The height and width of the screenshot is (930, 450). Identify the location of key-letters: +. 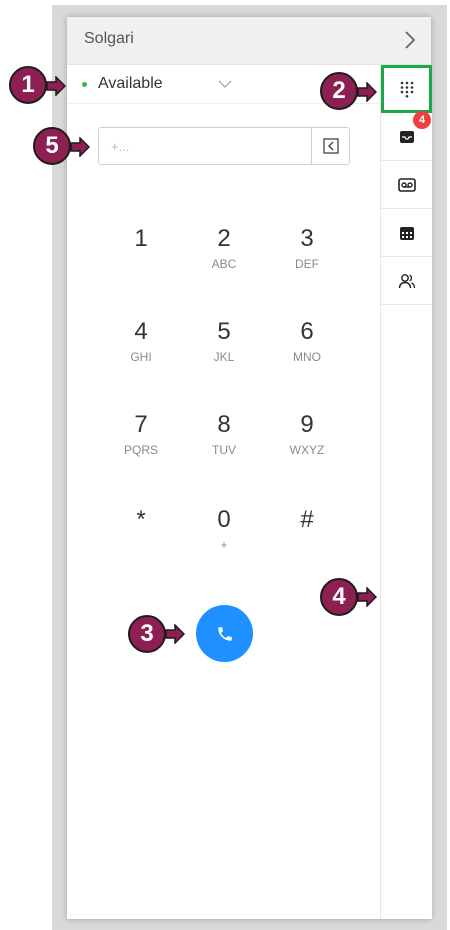
(224, 545).